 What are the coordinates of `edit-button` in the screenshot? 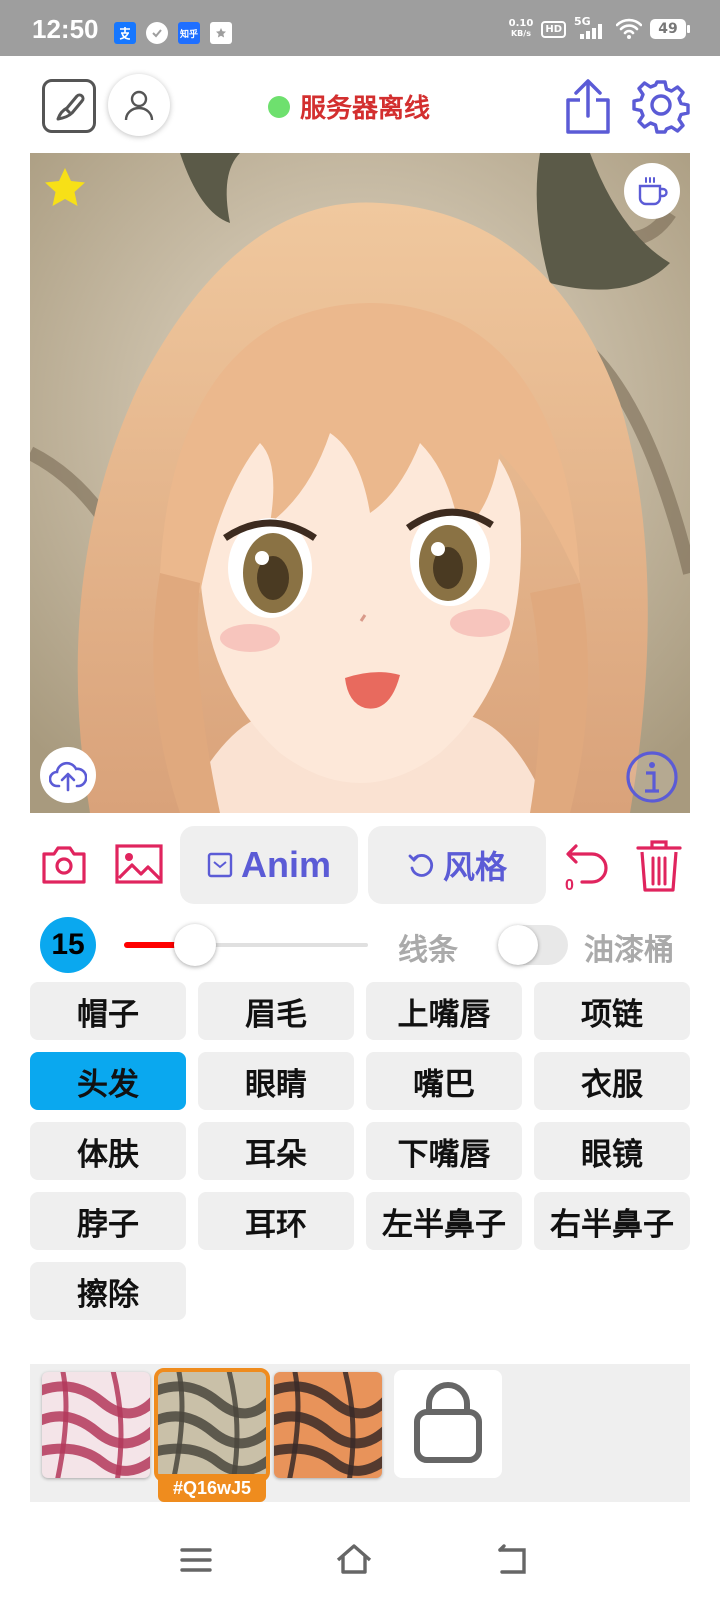 It's located at (69, 106).